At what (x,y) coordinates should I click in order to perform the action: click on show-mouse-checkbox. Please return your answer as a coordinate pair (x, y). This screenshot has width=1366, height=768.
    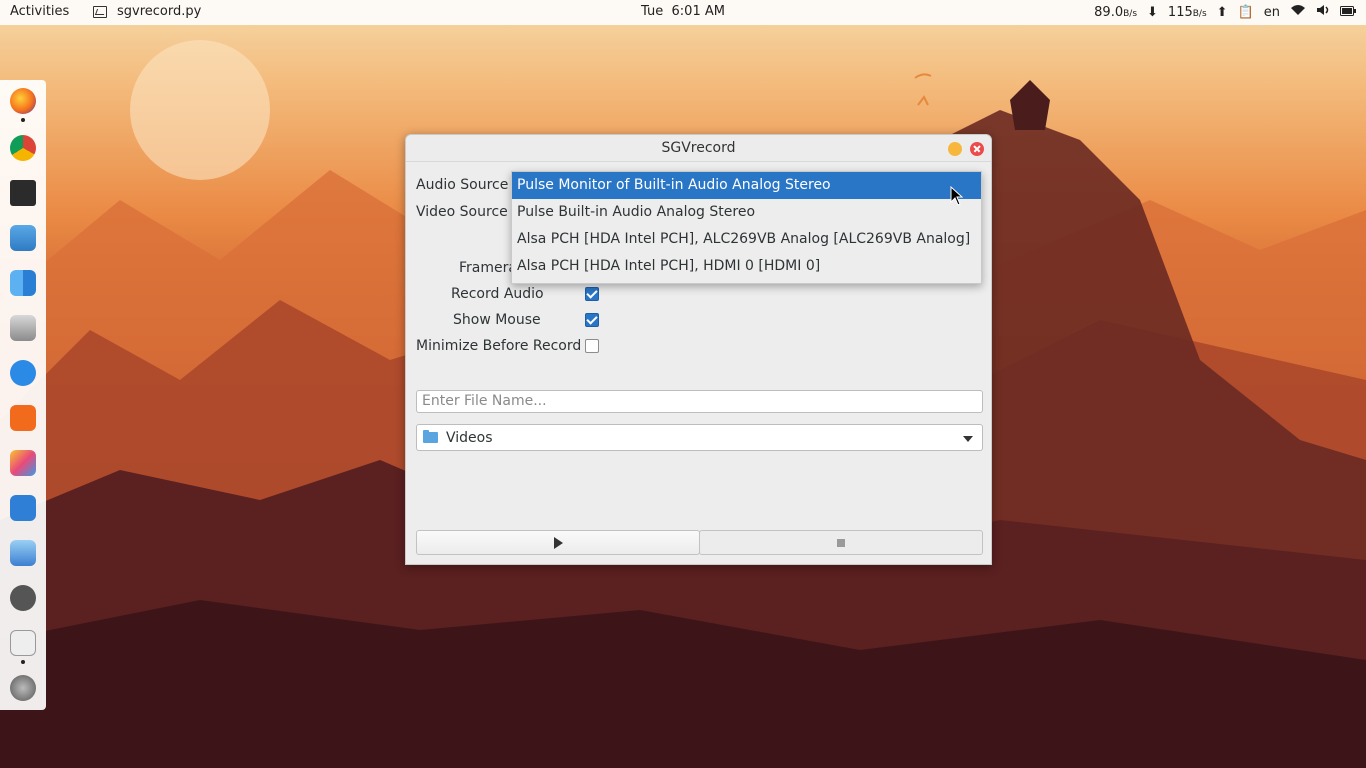
    Looking at the image, I should click on (592, 320).